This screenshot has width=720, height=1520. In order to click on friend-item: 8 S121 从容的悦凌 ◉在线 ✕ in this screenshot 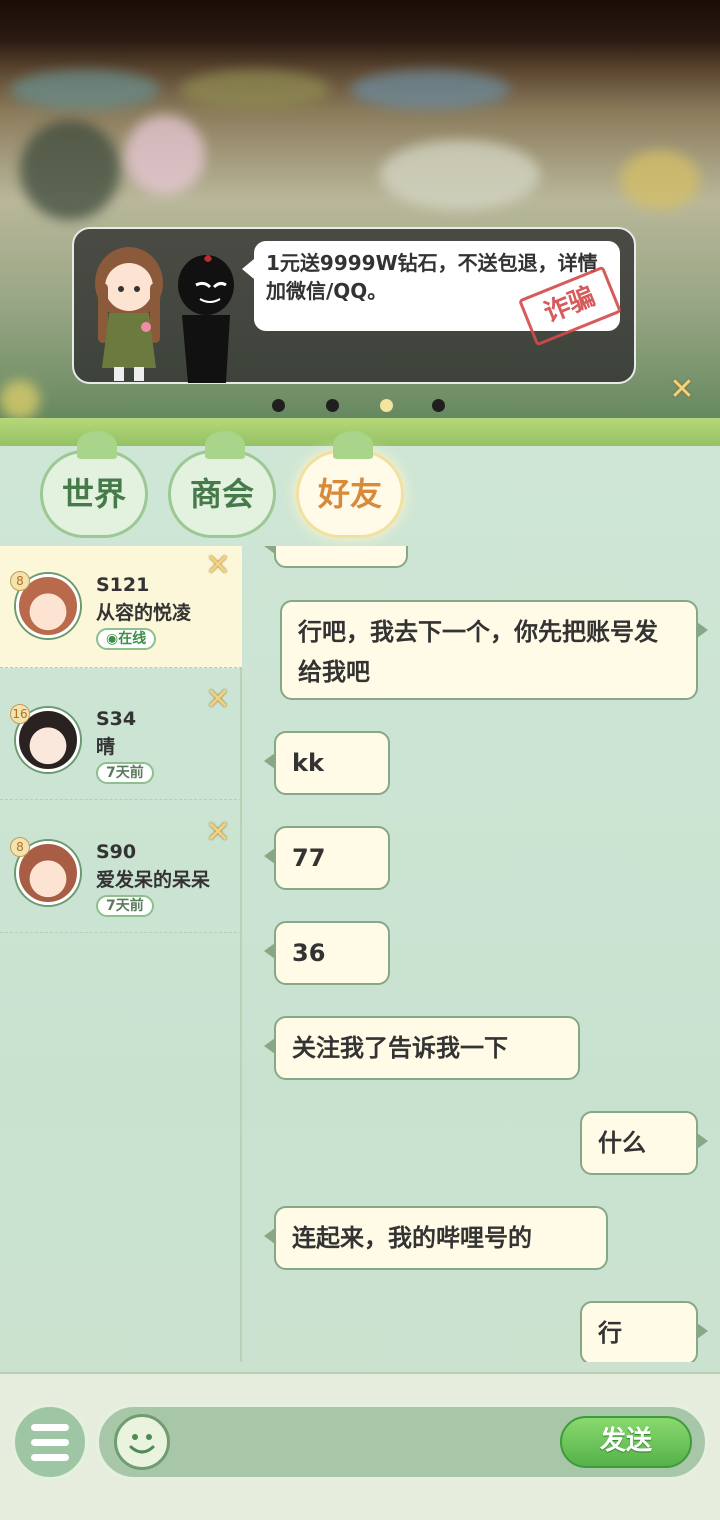, I will do `click(121, 607)`.